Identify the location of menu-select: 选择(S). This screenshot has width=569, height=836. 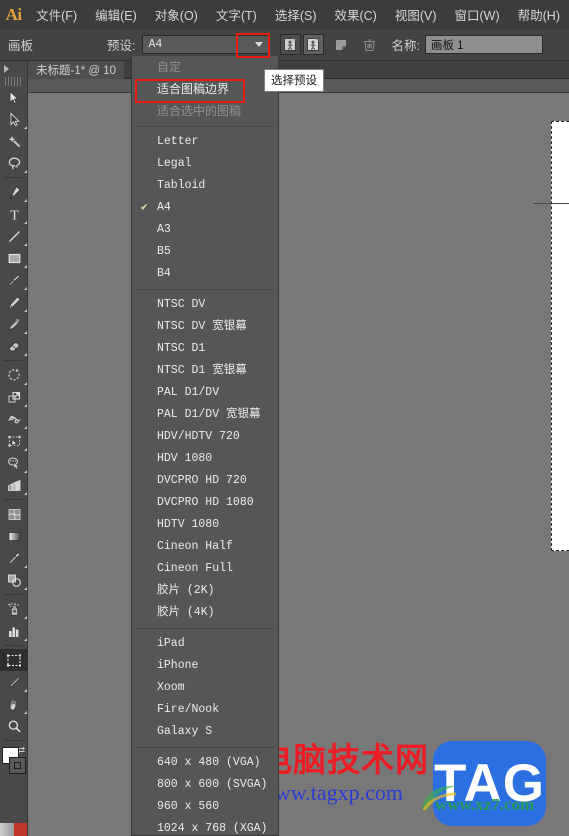
(296, 14).